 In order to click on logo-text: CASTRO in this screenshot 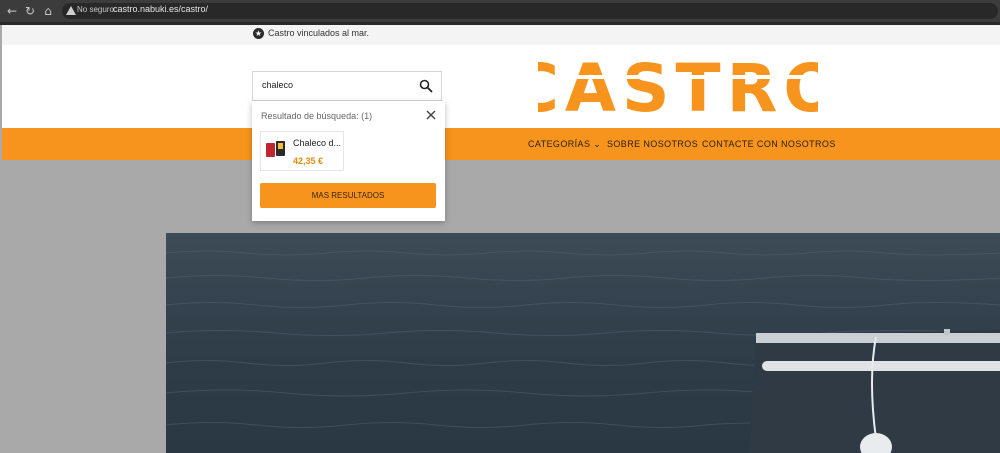, I will do `click(678, 87)`.